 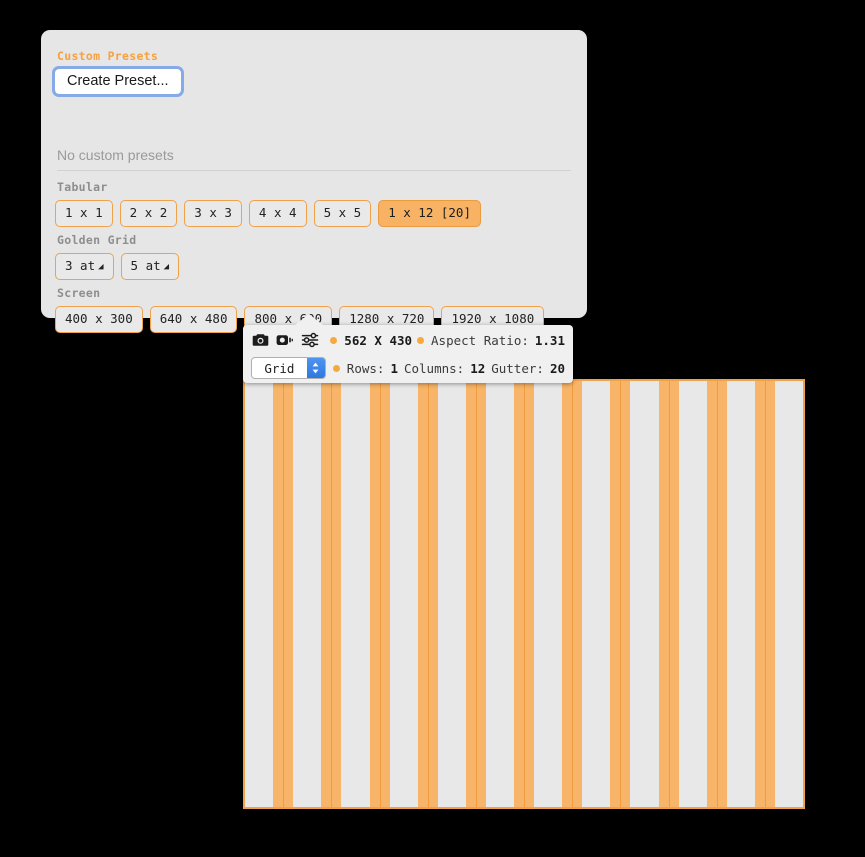 I want to click on group-label-tabular: Tabular, so click(x=82, y=187).